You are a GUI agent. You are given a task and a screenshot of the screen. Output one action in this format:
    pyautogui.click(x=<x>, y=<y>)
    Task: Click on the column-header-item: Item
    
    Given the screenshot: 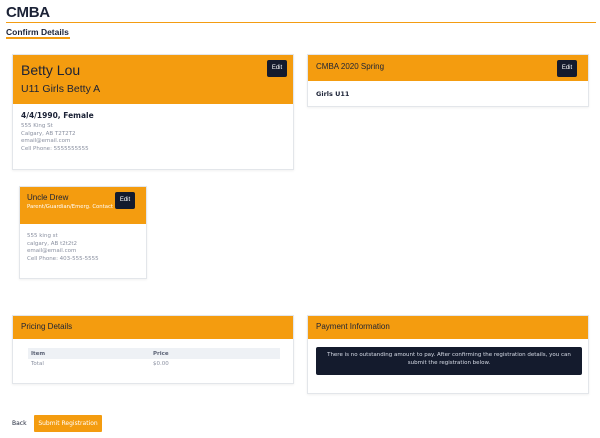 What is the action you would take?
    pyautogui.click(x=38, y=353)
    